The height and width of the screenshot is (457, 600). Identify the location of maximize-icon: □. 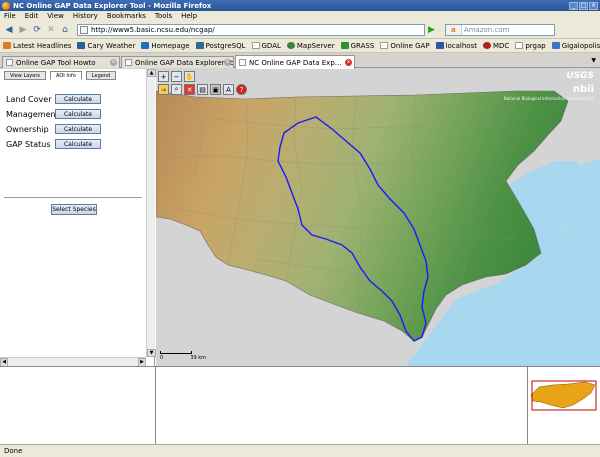
(583, 5).